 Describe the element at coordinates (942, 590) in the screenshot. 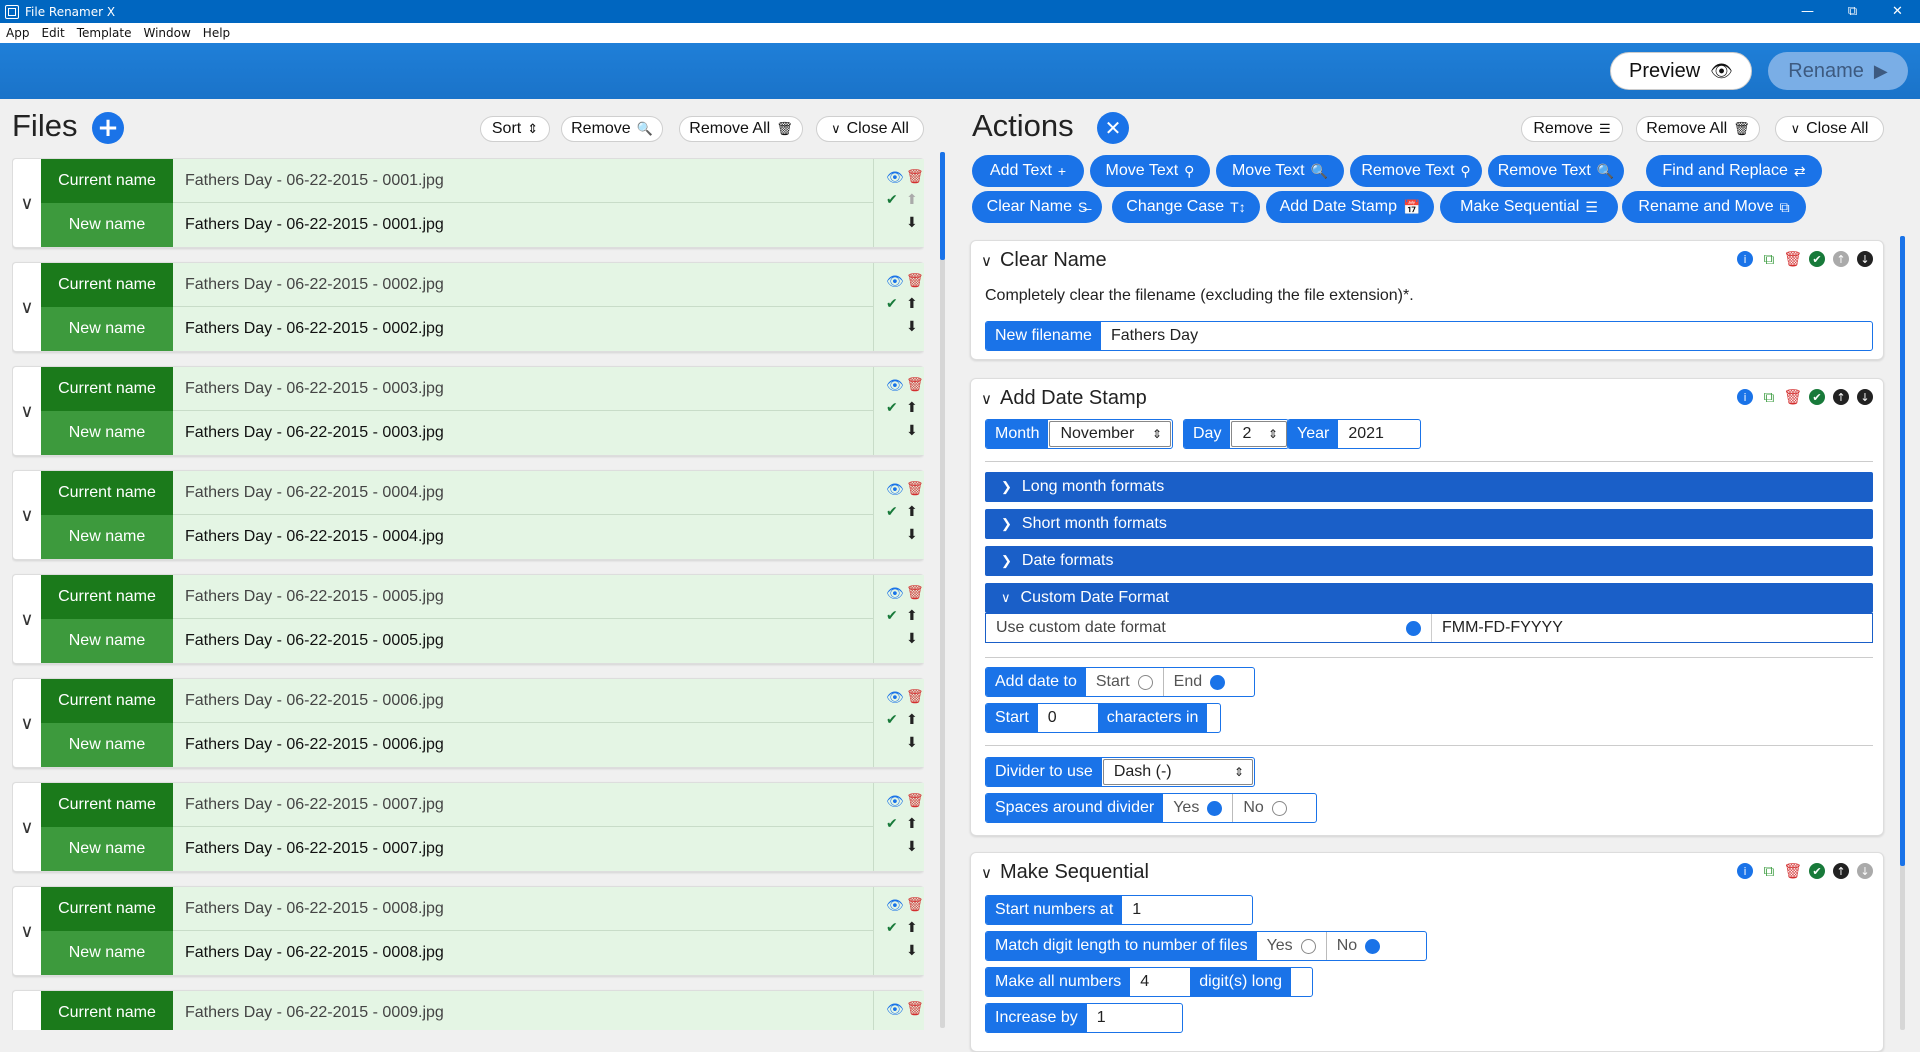

I see `files-scrollbar-track` at that location.